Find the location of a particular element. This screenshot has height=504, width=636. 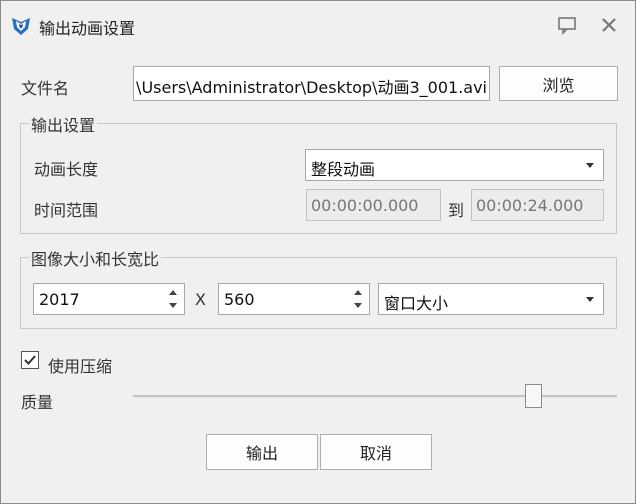

size-preset-value: 窗口大小 is located at coordinates (416, 303).